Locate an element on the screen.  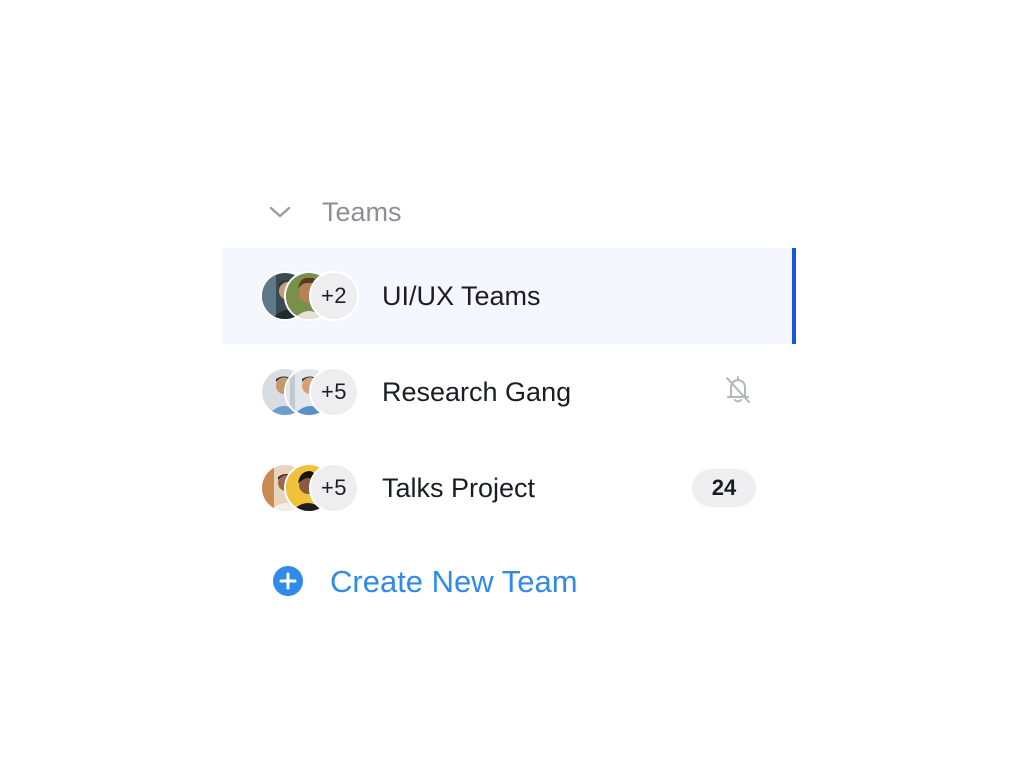
create-new-team-button: Create New Team is located at coordinates (509, 581).